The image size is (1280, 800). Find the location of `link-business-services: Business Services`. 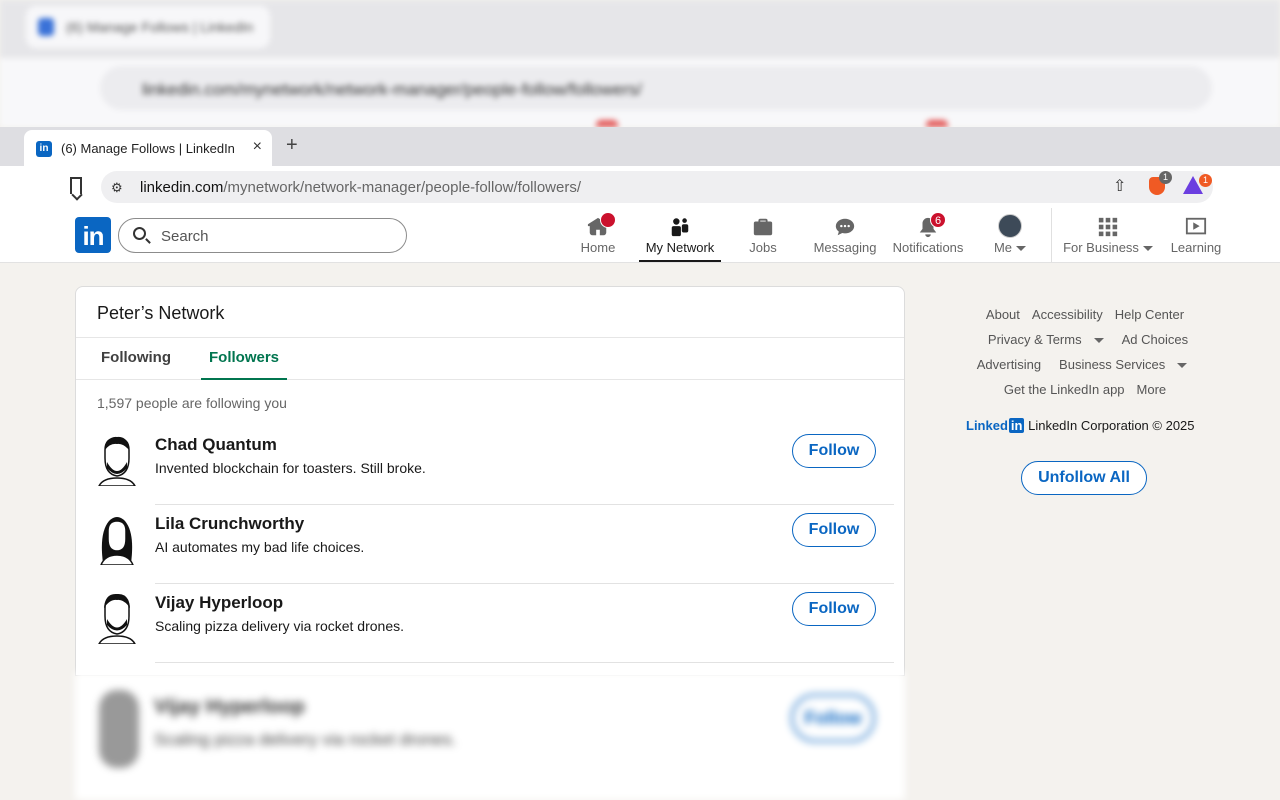

link-business-services: Business Services is located at coordinates (1123, 364).